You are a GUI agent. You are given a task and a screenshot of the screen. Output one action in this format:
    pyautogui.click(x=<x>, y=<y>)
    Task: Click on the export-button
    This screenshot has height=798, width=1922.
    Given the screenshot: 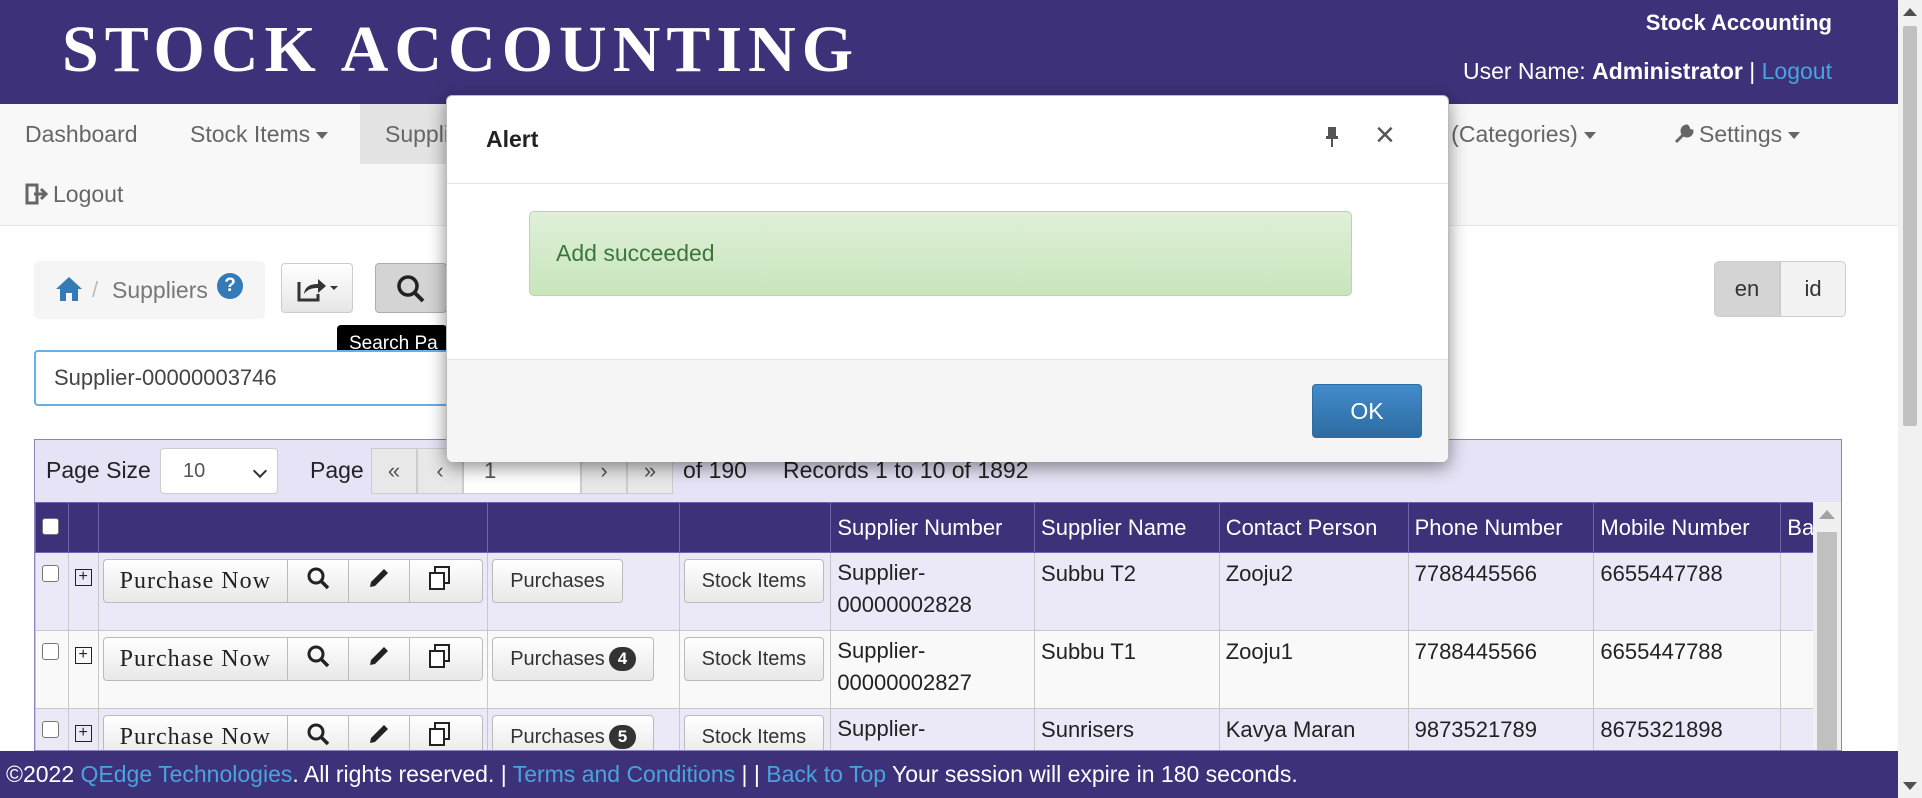 What is the action you would take?
    pyautogui.click(x=317, y=288)
    